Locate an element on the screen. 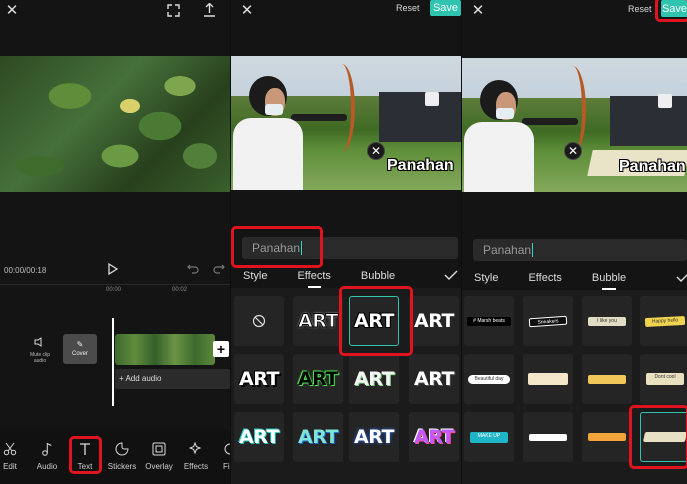 The width and height of the screenshot is (687, 484). face-mask is located at coordinates (274, 109).